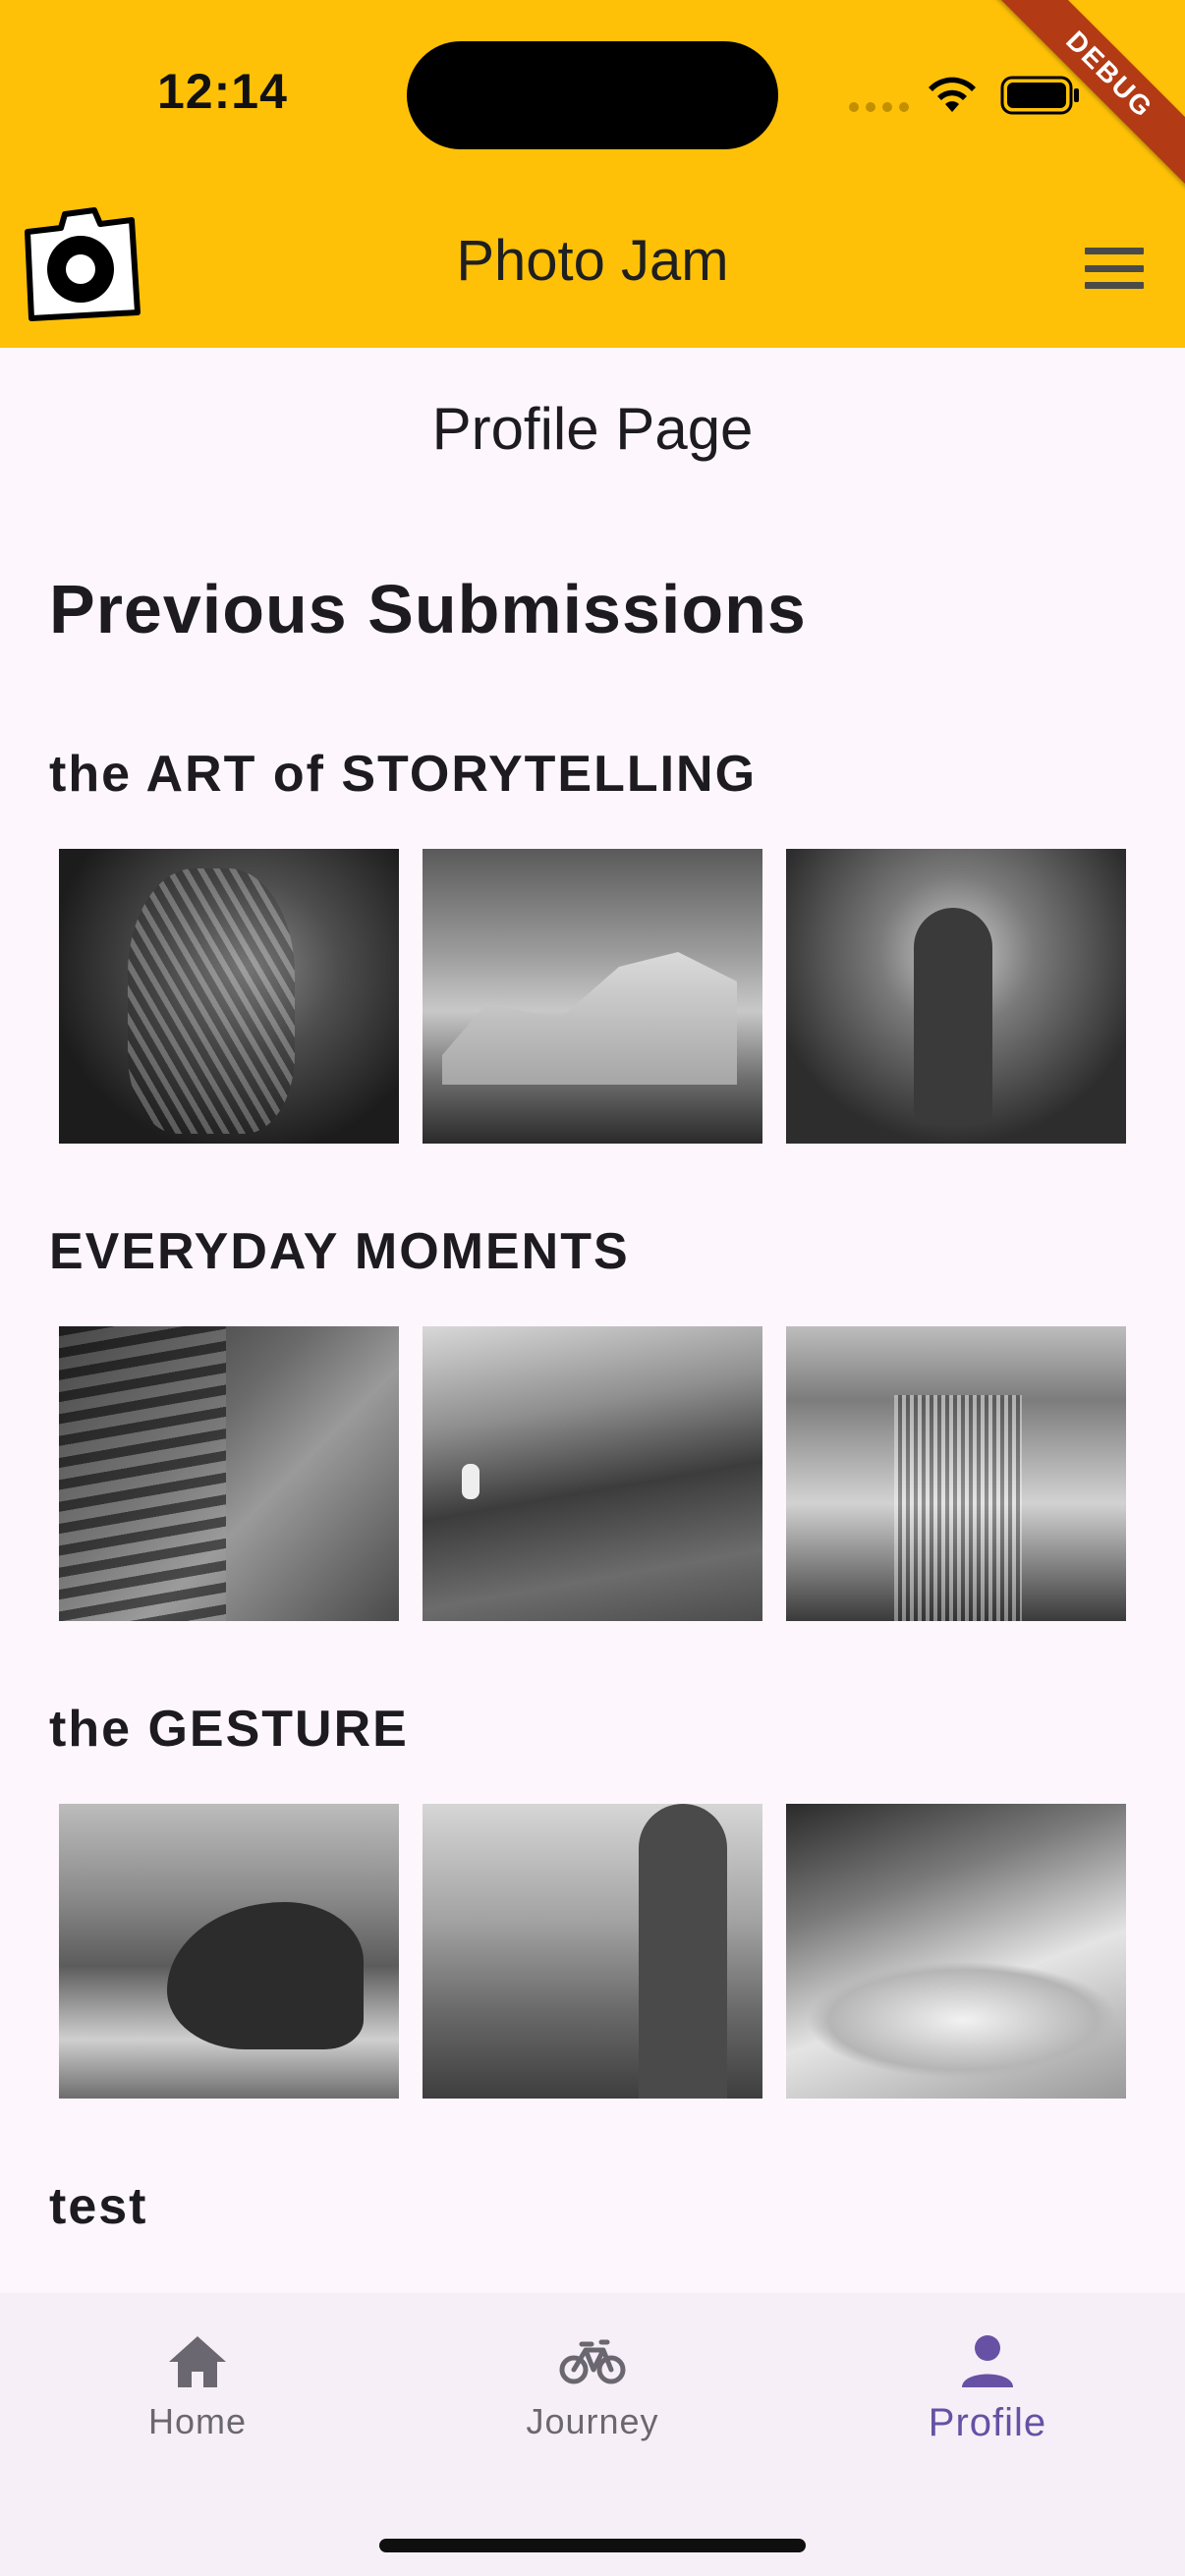  What do you see at coordinates (592, 95) in the screenshot?
I see `dynamic-island` at bounding box center [592, 95].